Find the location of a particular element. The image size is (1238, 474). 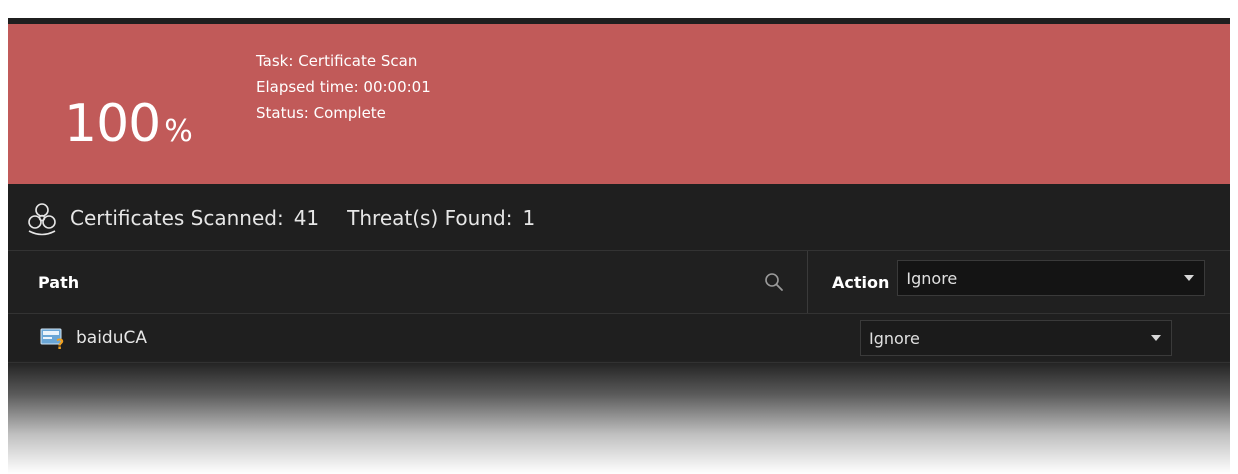

table-header: Path Action Ignore is located at coordinates (619, 282).